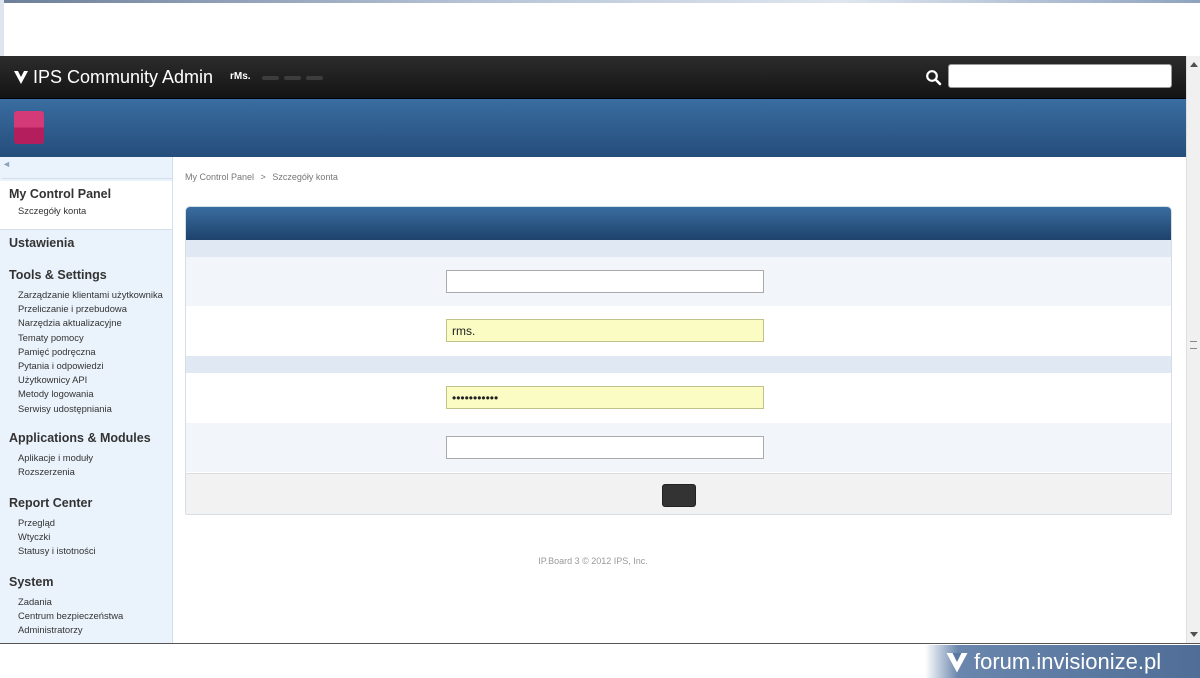 This screenshot has width=1200, height=678. I want to click on submit-button, so click(679, 495).